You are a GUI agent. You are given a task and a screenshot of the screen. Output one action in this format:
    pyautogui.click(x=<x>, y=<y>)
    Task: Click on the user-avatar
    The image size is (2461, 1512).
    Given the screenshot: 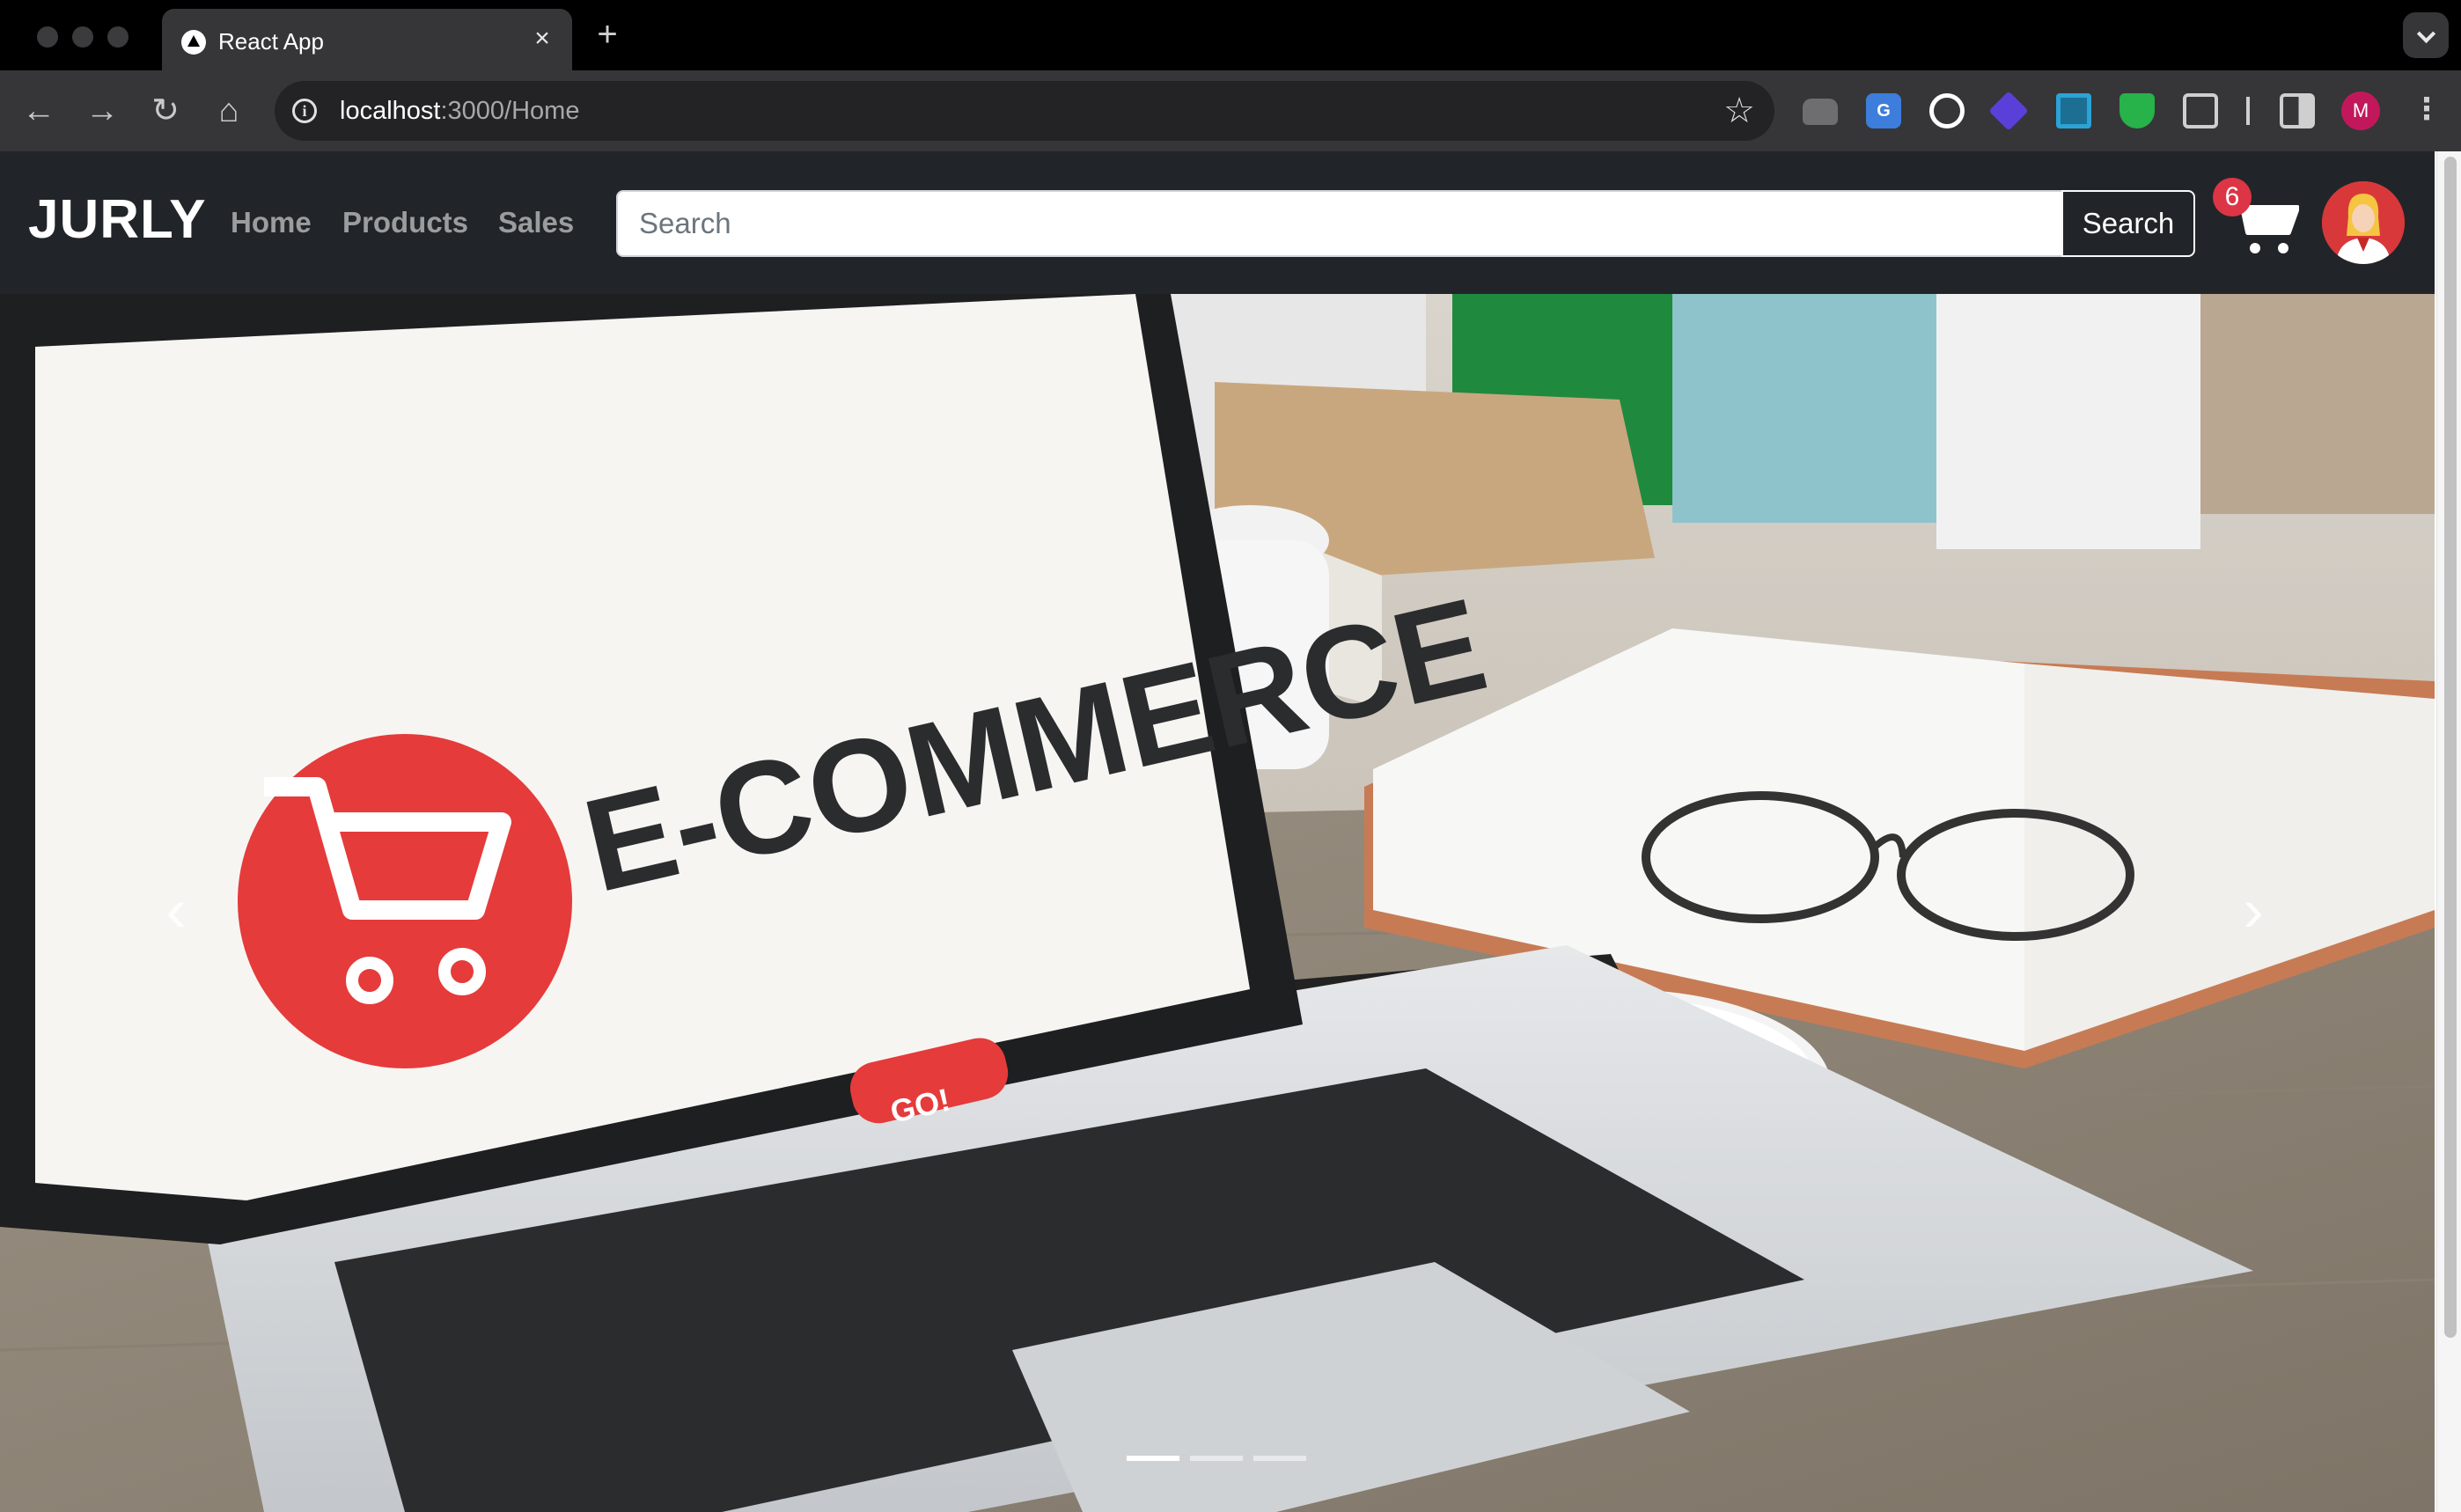 What is the action you would take?
    pyautogui.click(x=2363, y=223)
    